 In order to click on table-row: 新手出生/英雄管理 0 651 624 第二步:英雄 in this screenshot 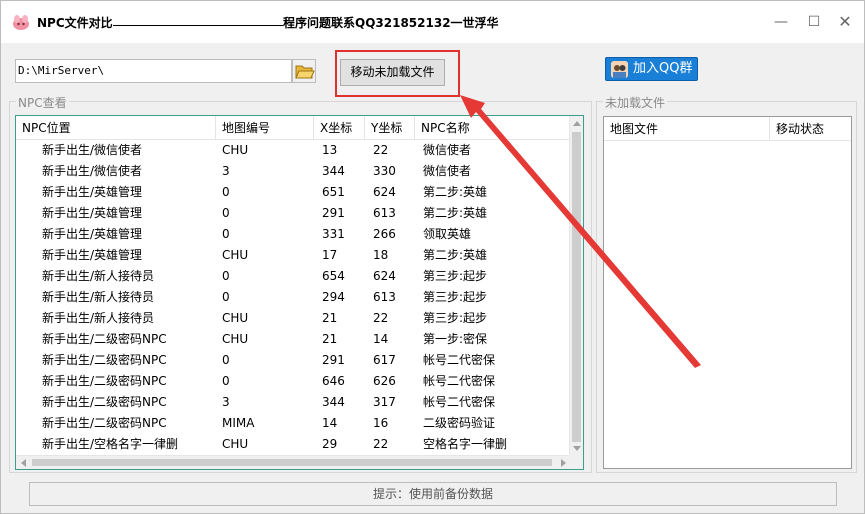, I will do `click(293, 192)`.